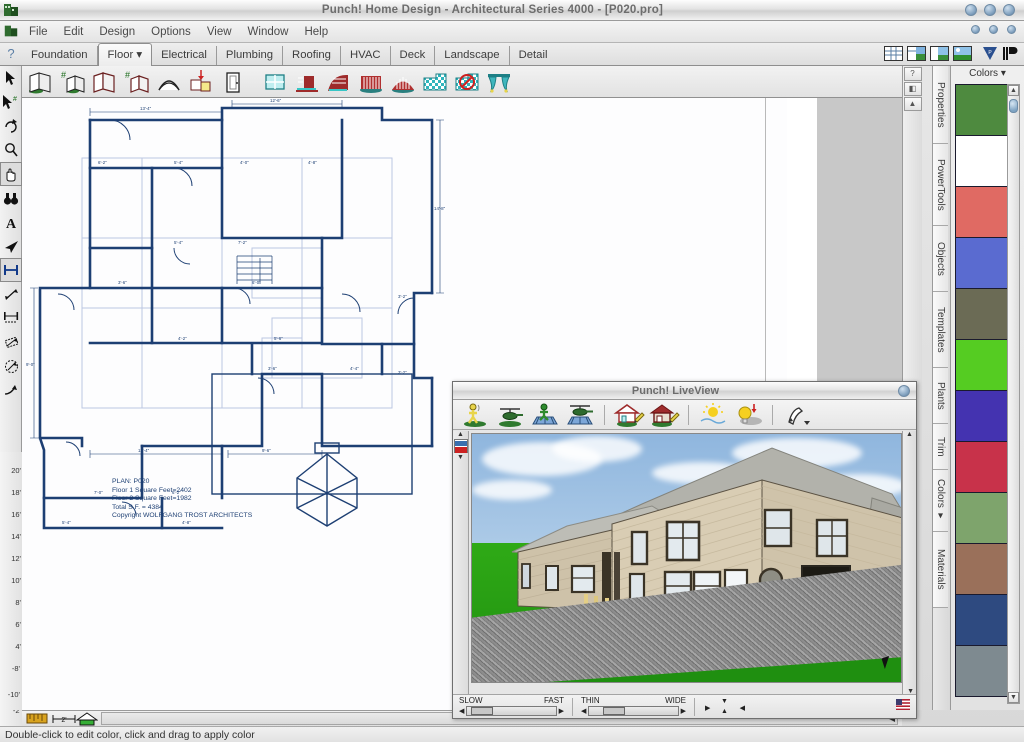 The height and width of the screenshot is (742, 1024). I want to click on lv-scroll-up-icon: ▲, so click(909, 434).